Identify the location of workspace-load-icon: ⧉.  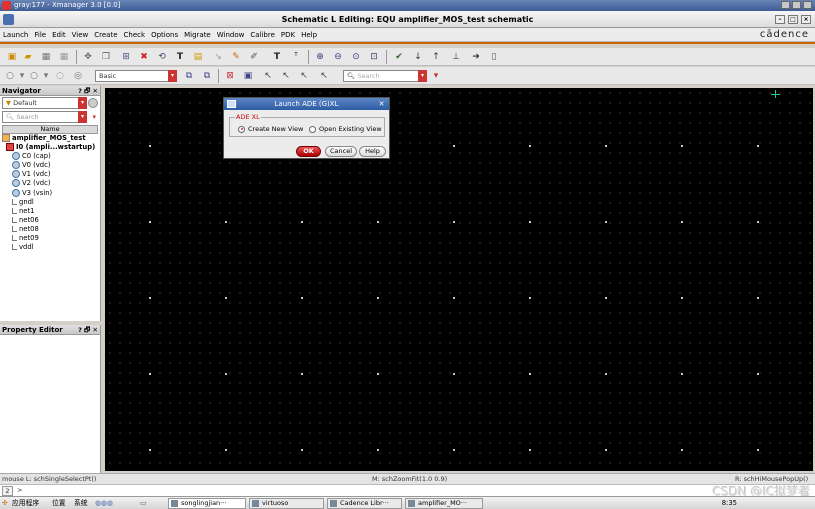
(207, 76).